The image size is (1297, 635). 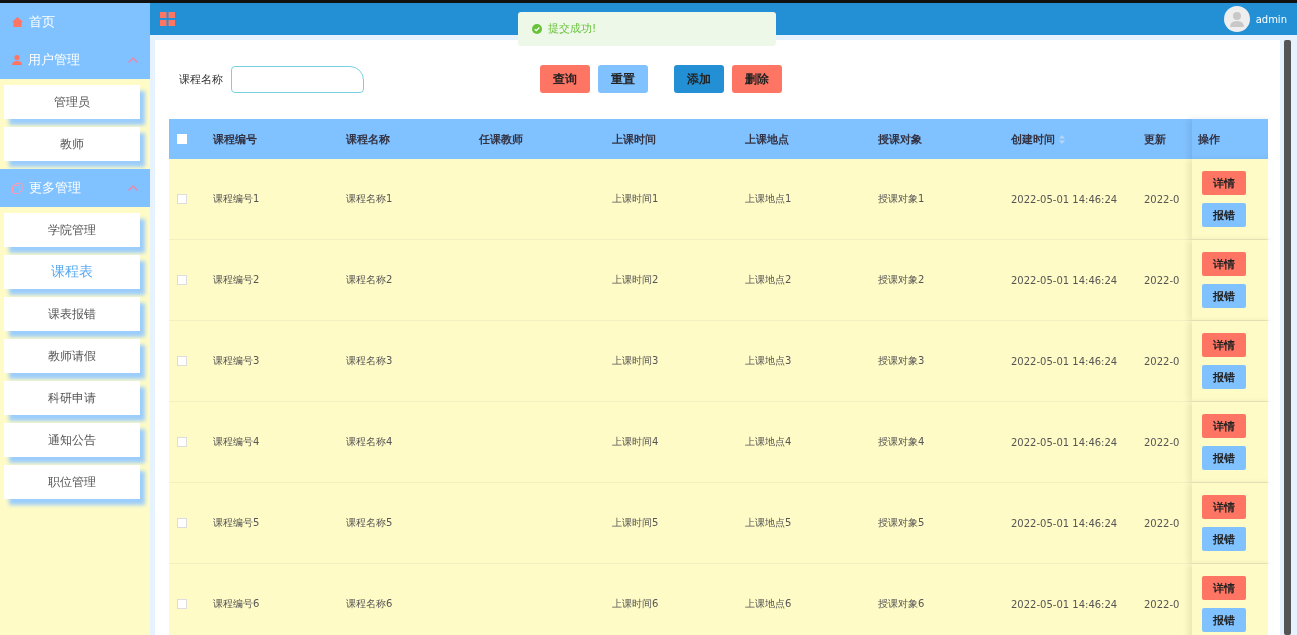 I want to click on column-header: 任课教师, so click(x=501, y=139).